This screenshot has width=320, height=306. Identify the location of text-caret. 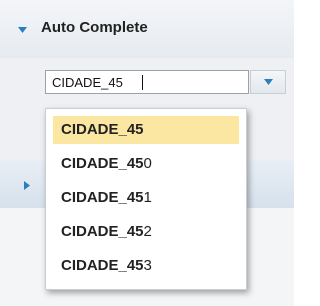
(142, 82).